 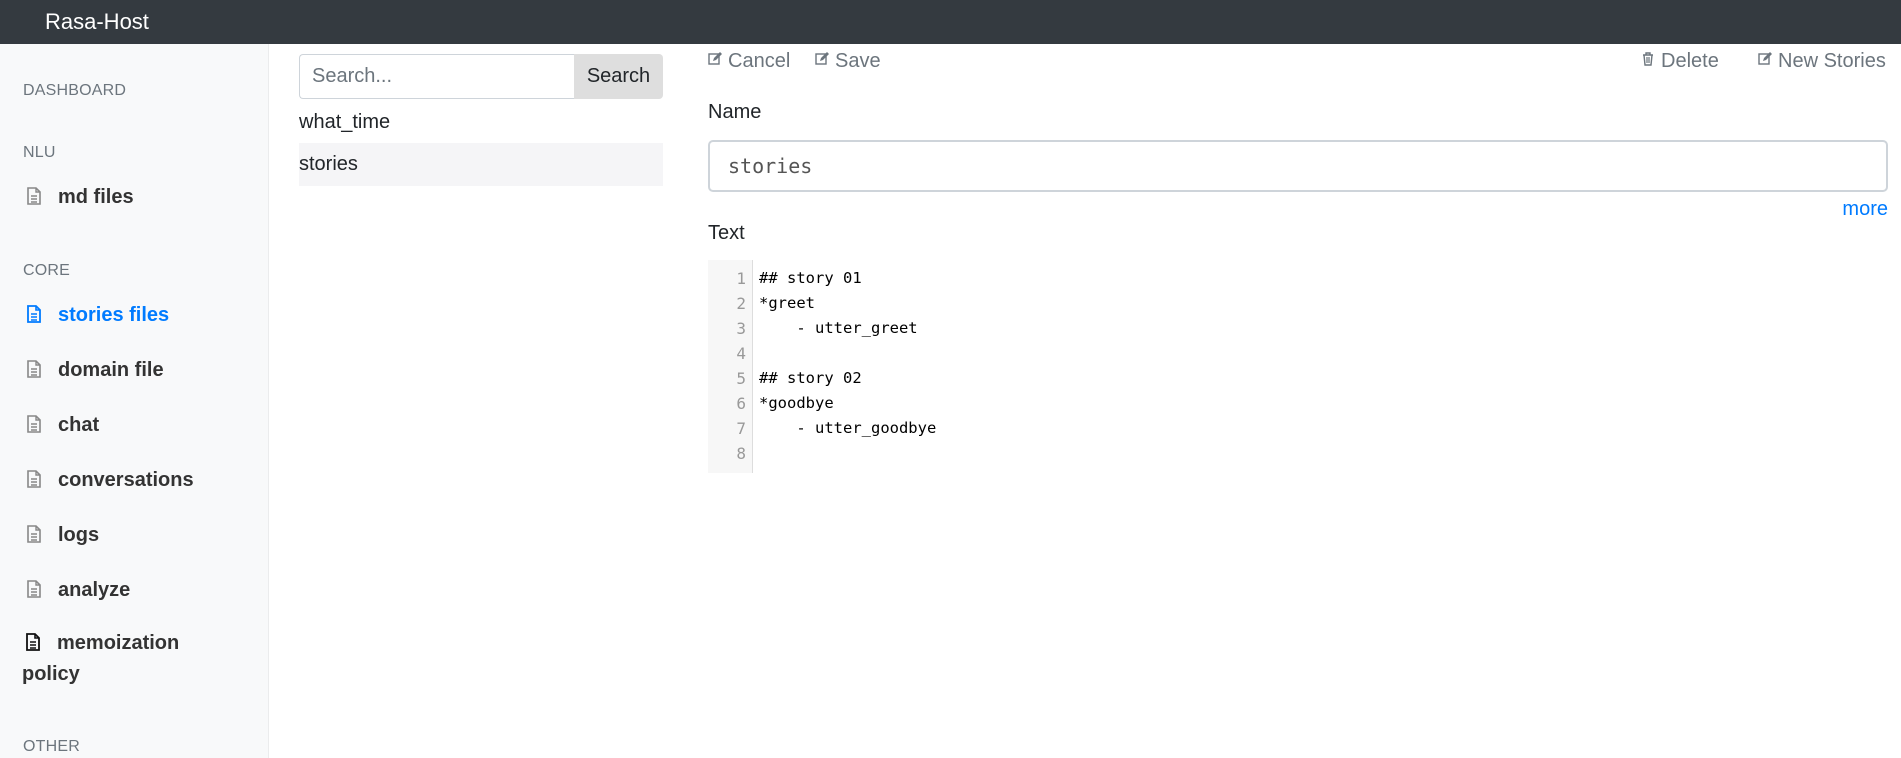 I want to click on sidebar-item-memoization-policy: memoization policy, so click(x=122, y=659).